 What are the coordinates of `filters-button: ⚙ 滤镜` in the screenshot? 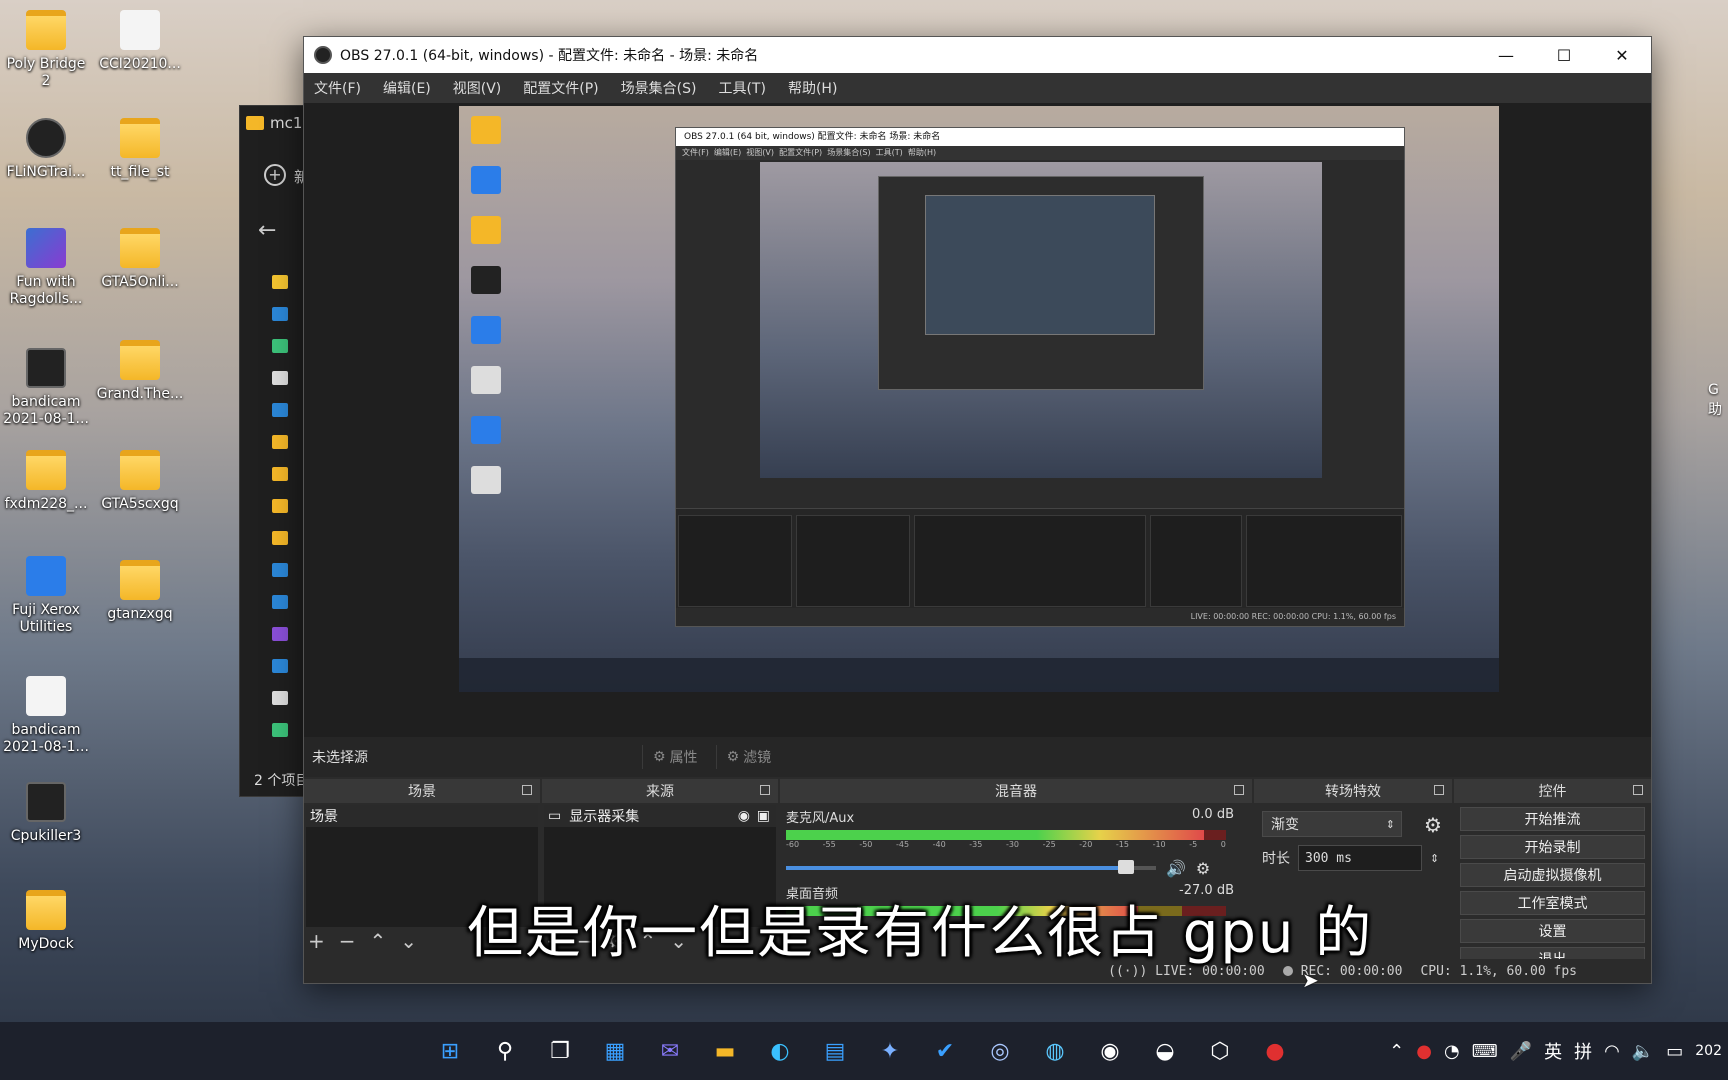 It's located at (748, 757).